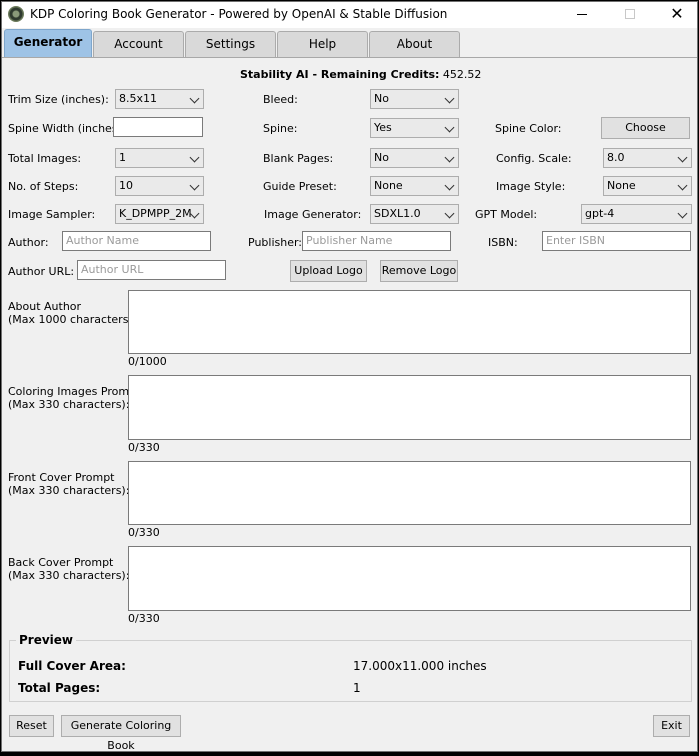 This screenshot has width=699, height=756. What do you see at coordinates (300, 186) in the screenshot?
I see `guide-preset-label: Guide Preset:` at bounding box center [300, 186].